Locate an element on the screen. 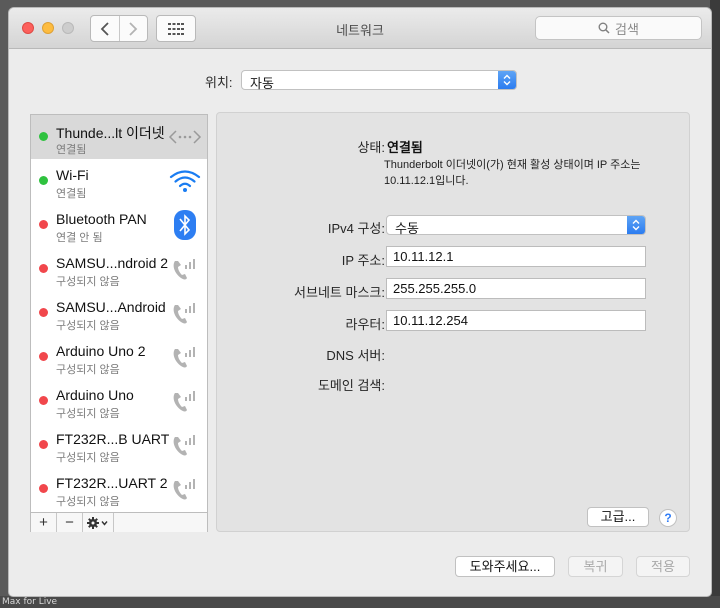 Image resolution: width=720 pixels, height=608 pixels. remove-service-button: − is located at coordinates (70, 522).